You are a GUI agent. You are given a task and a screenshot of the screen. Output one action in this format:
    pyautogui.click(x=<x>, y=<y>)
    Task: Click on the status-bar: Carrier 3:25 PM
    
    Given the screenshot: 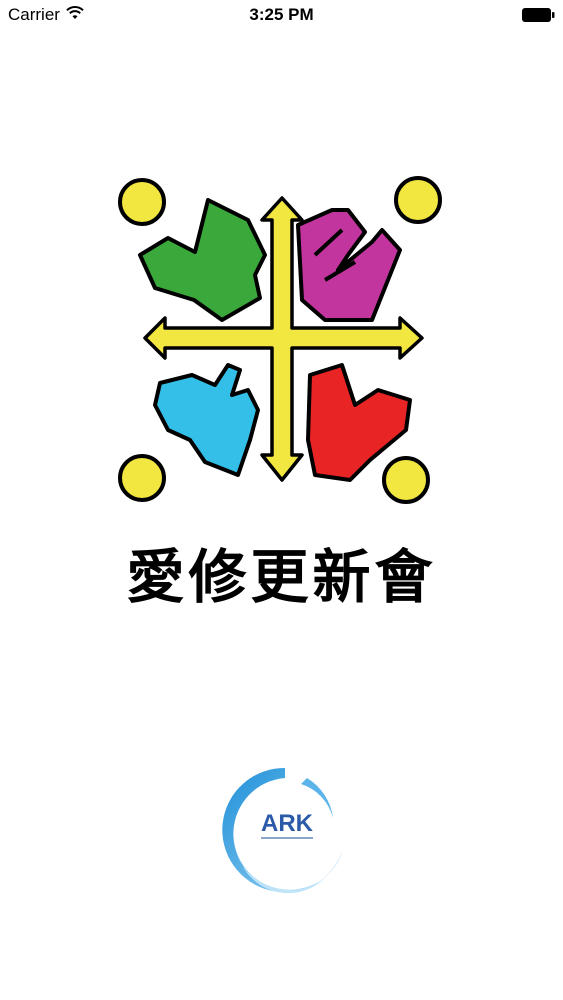 What is the action you would take?
    pyautogui.click(x=281, y=15)
    